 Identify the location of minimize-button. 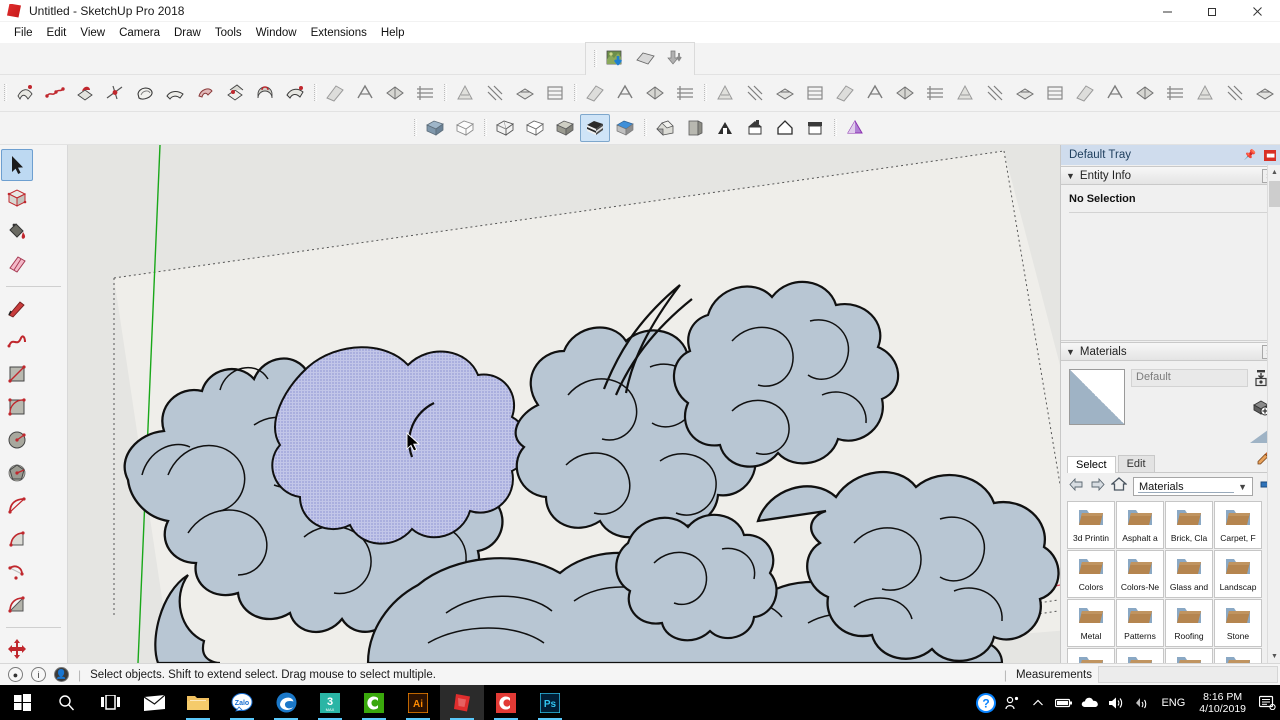
(1167, 11).